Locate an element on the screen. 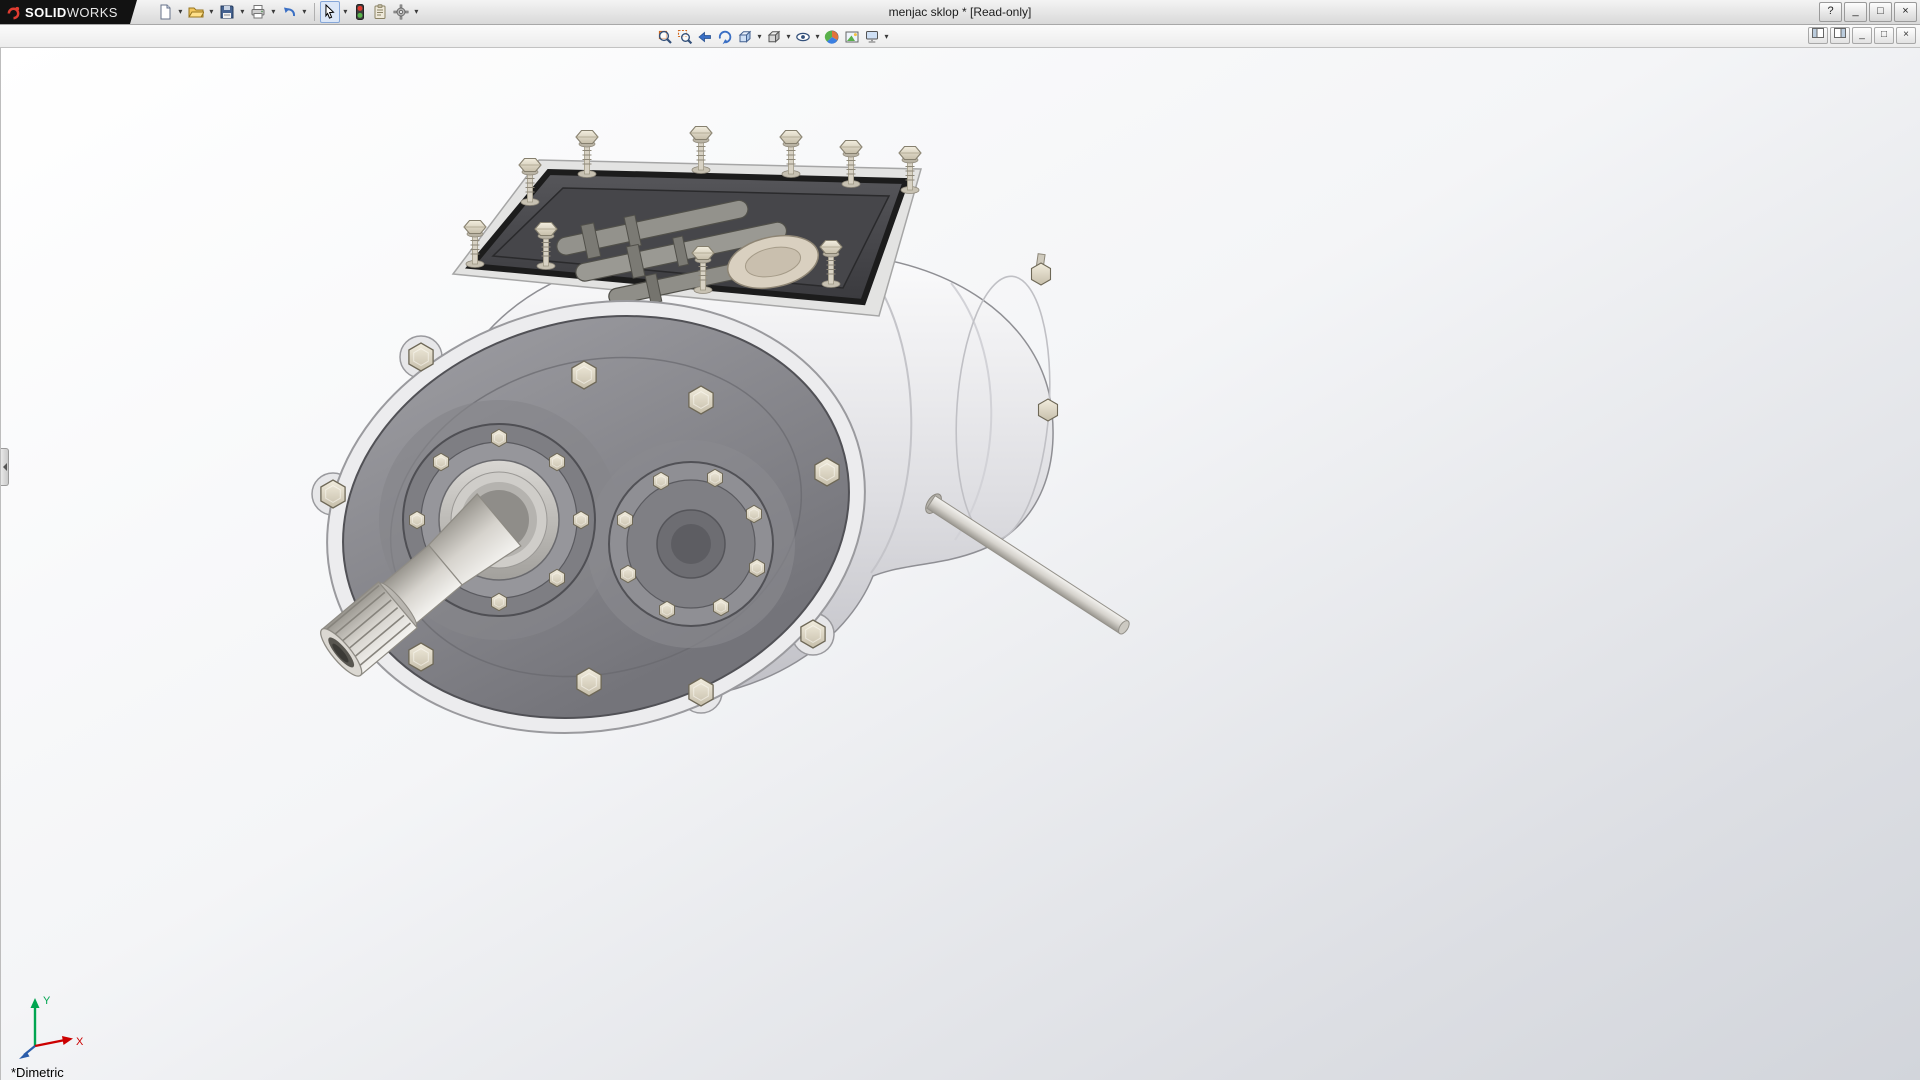 The image size is (1920, 1080). new-document-icon is located at coordinates (165, 12).